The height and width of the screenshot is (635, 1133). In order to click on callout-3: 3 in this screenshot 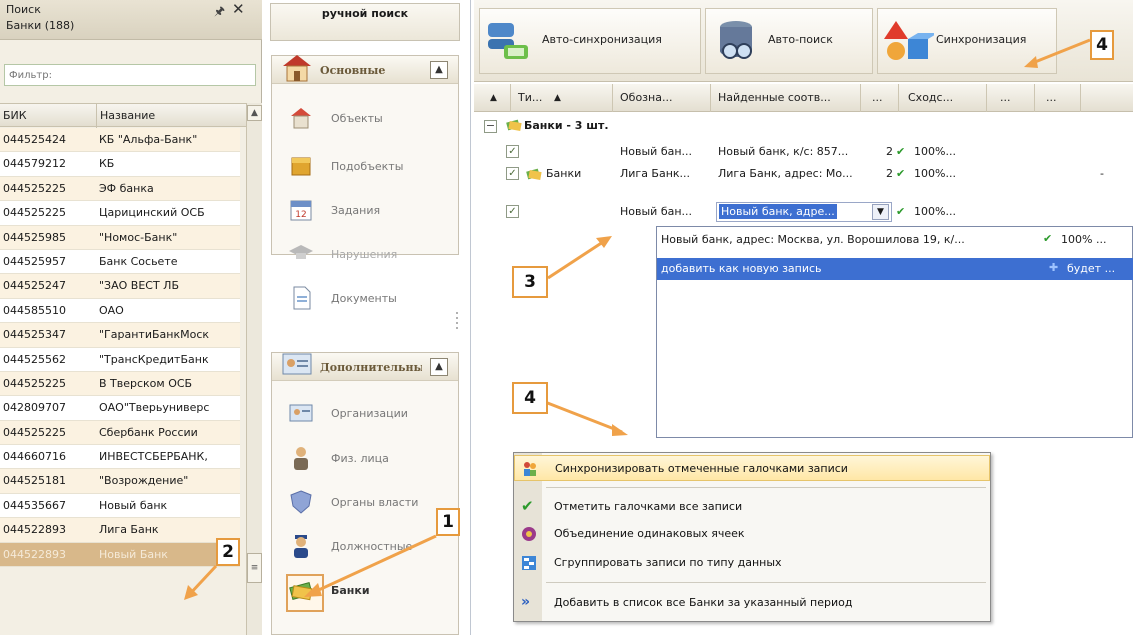, I will do `click(530, 282)`.